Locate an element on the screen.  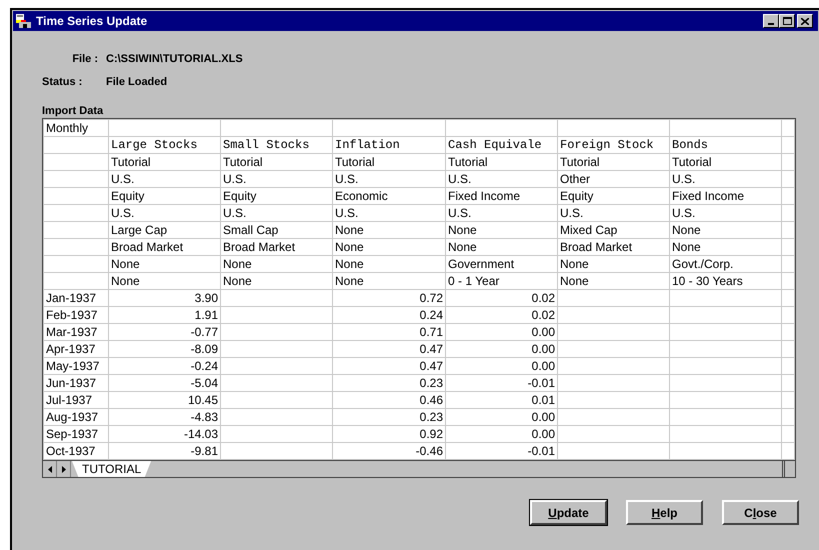
dialog-button: Close is located at coordinates (760, 512).